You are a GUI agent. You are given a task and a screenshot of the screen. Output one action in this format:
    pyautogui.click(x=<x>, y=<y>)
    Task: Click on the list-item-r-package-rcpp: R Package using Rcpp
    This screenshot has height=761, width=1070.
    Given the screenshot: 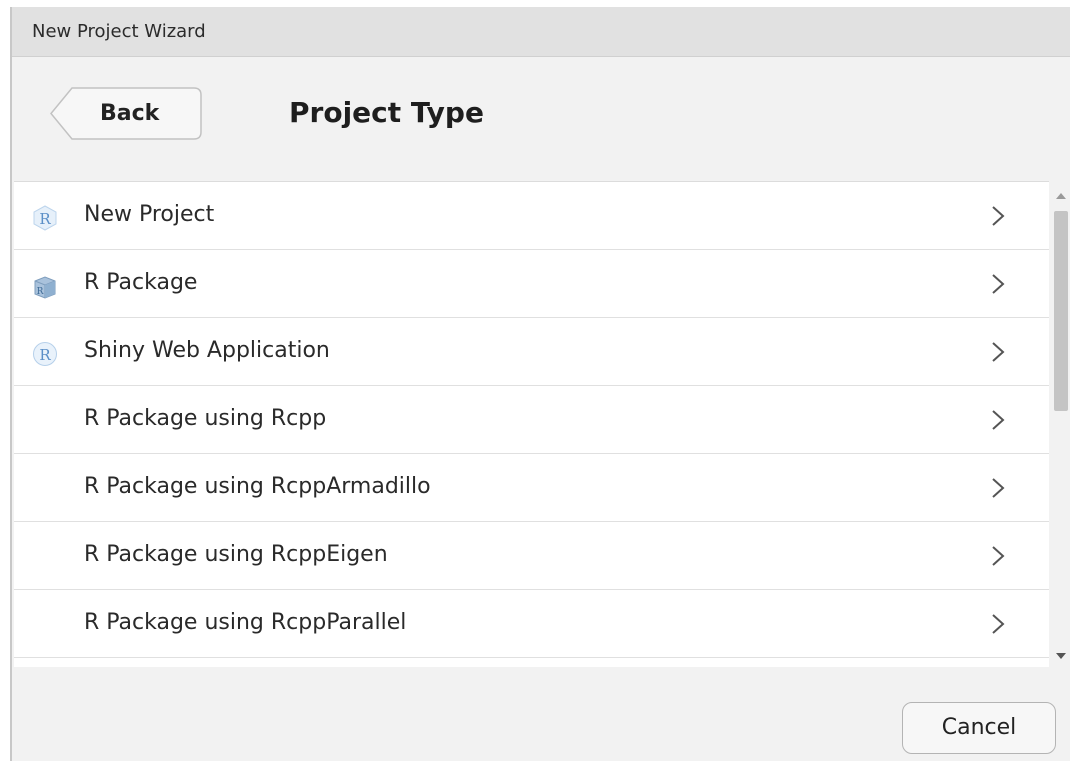 What is the action you would take?
    pyautogui.click(x=531, y=420)
    